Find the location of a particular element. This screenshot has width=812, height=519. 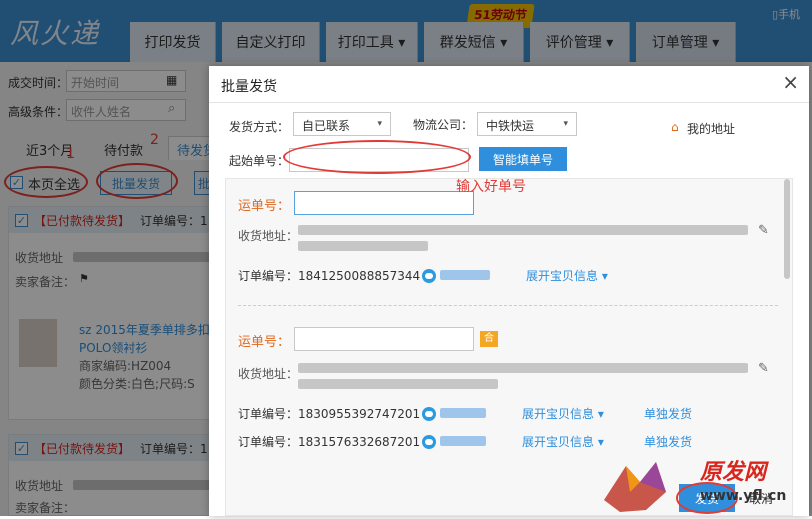

logistics-label: 物流公司： is located at coordinates (443, 125).